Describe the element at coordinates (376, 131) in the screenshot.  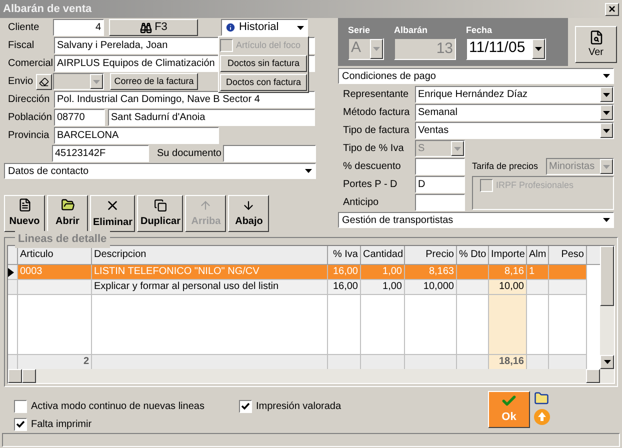
I see `field-label: Tipo de factura` at that location.